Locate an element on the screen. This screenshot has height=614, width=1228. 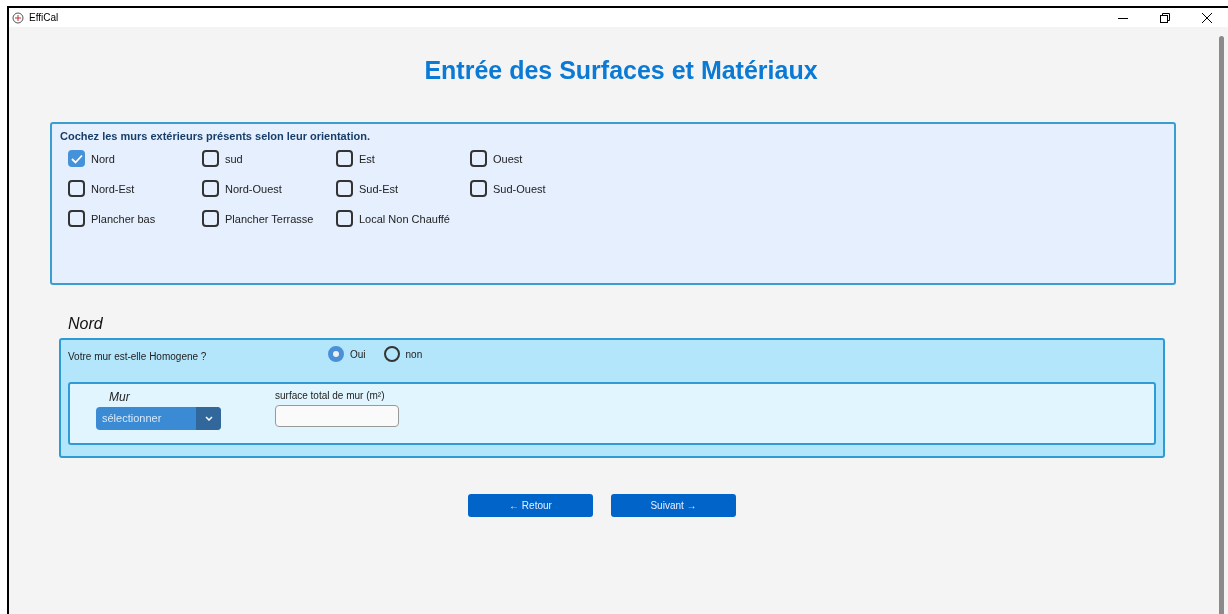
wall-checkbox: Ouest is located at coordinates (537, 158).